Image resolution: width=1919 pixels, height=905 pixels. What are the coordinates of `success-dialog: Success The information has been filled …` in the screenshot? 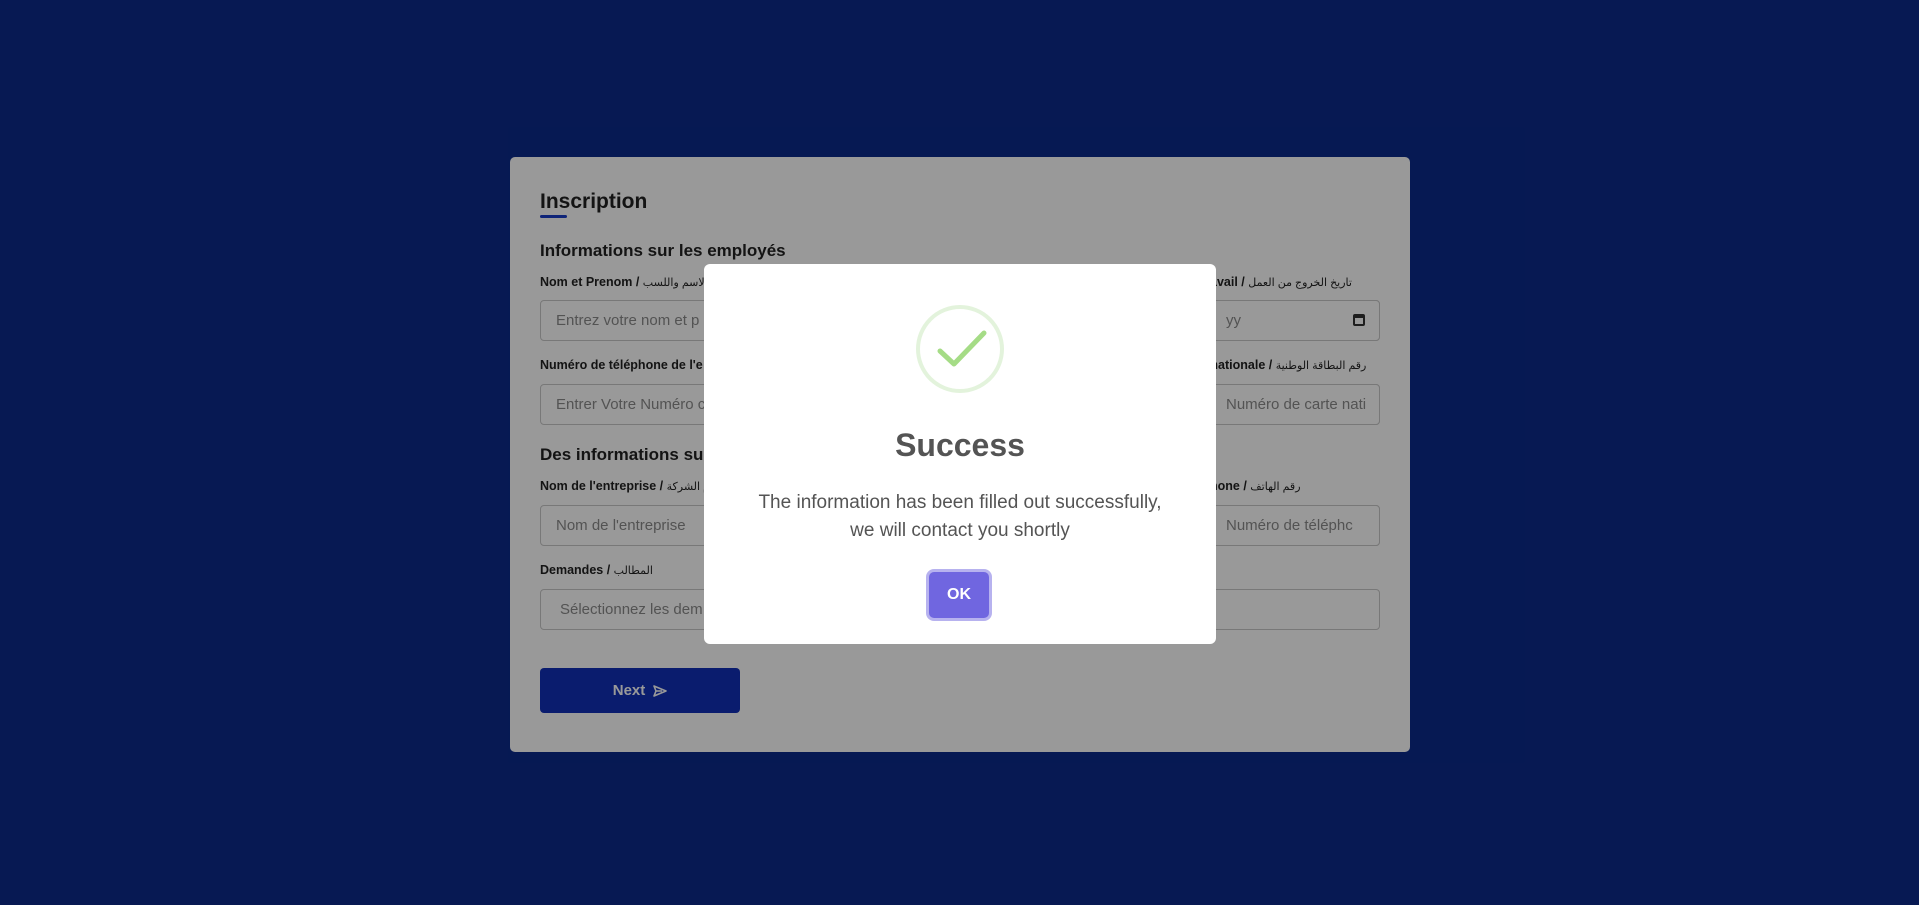 It's located at (960, 454).